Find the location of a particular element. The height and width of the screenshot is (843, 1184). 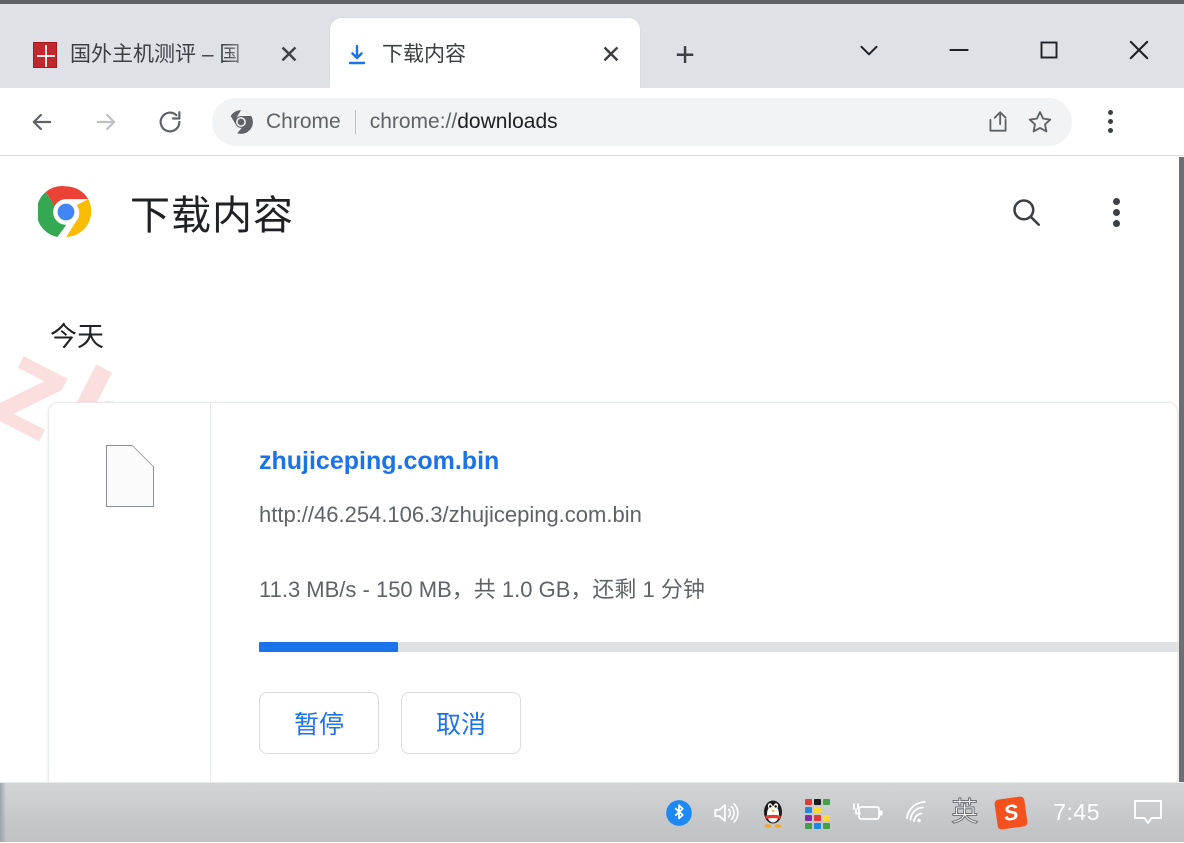

windows-taskbar: 英 S 7:45 is located at coordinates (592, 812).